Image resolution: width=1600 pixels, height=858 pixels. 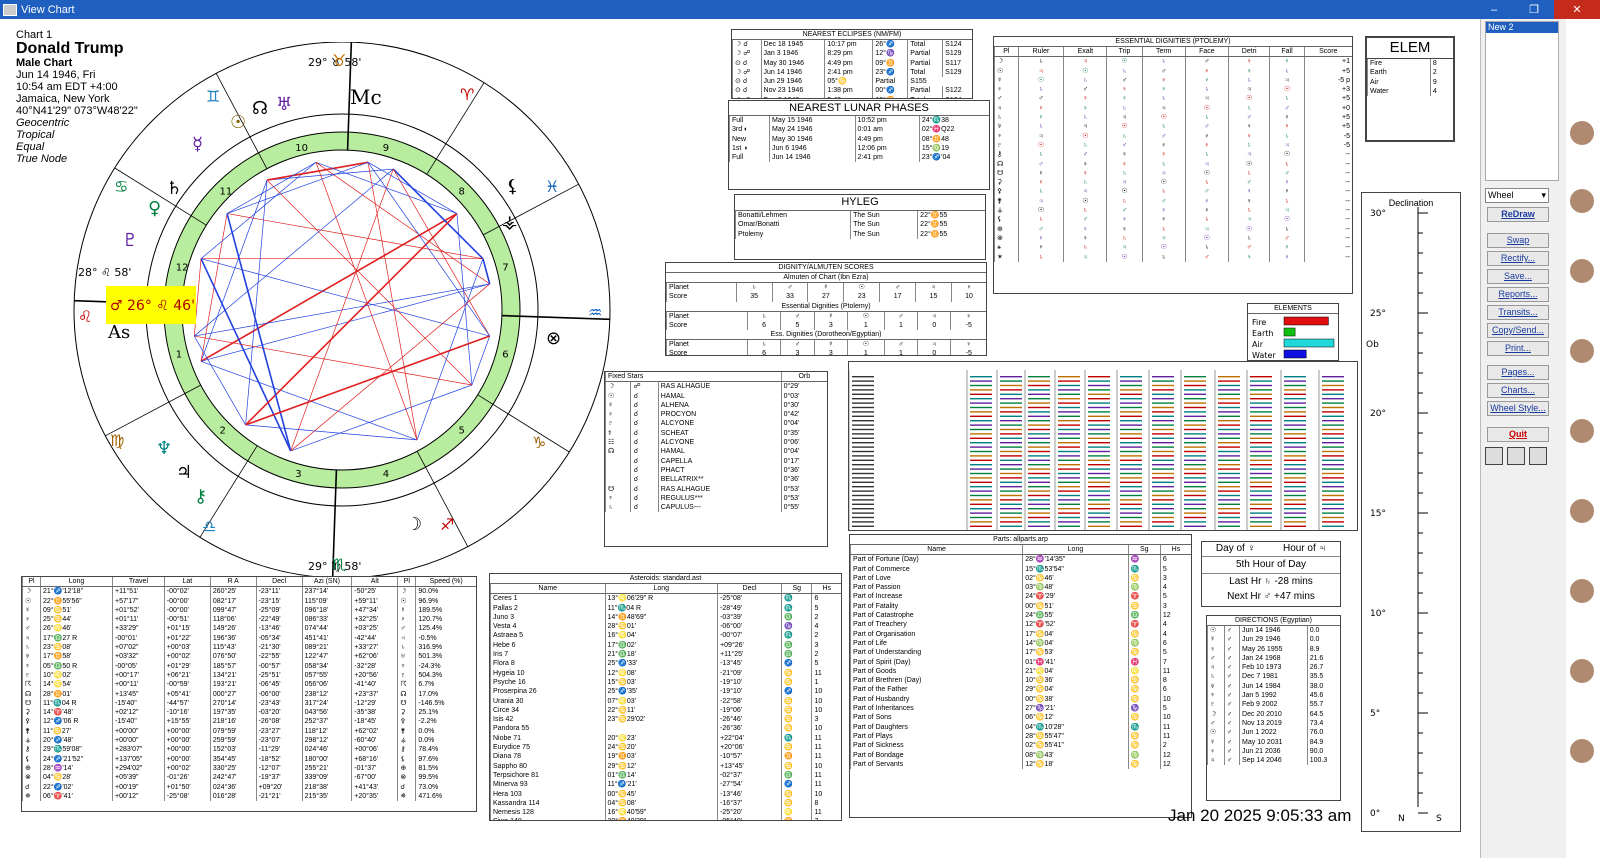 I want to click on table-cell: -16°37', so click(x=749, y=803).